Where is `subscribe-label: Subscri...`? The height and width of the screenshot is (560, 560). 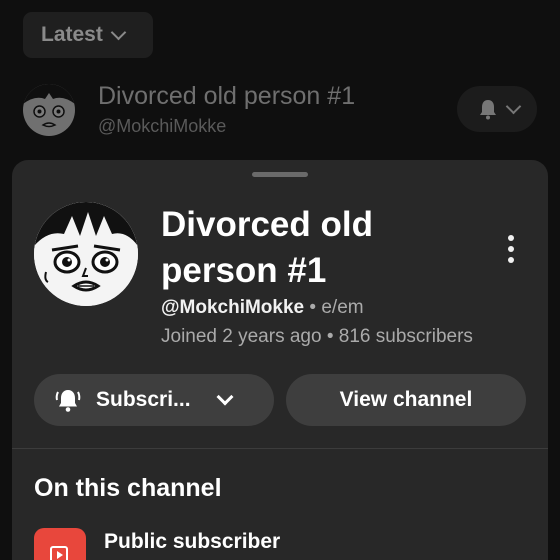 subscribe-label: Subscri... is located at coordinates (143, 399).